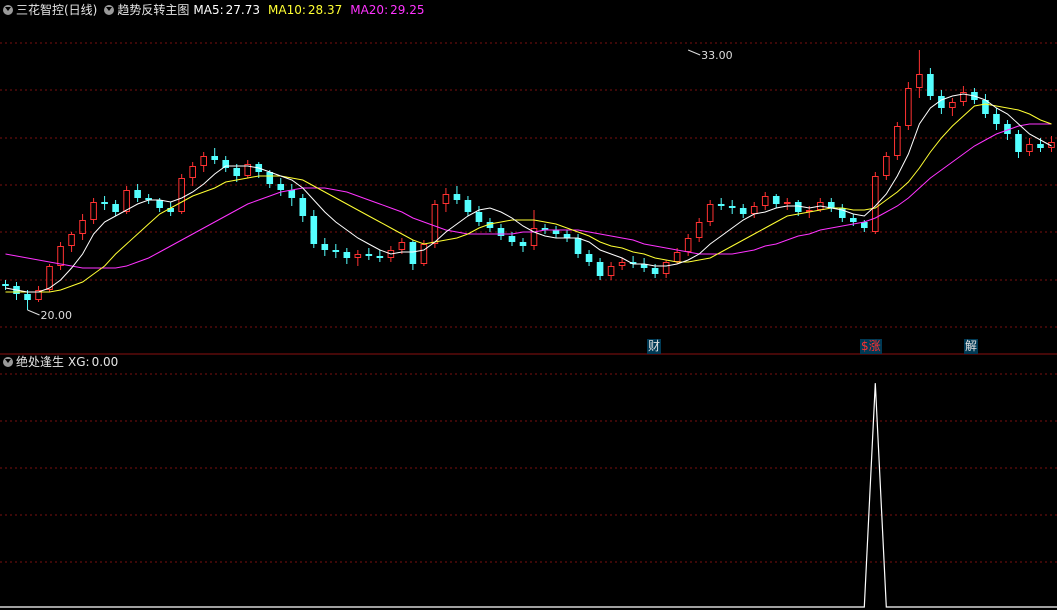  I want to click on ma20-label: MA20: 29.25, so click(389, 10).